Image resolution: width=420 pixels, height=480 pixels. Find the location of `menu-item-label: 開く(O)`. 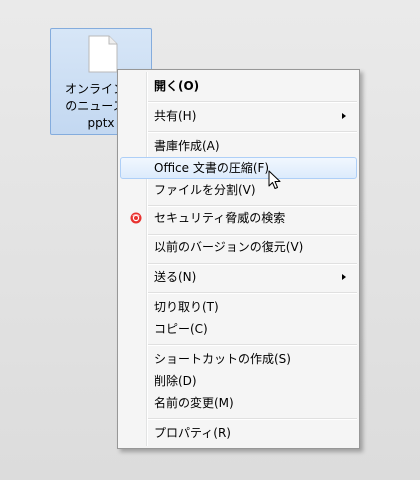

menu-item-label: 開く(O) is located at coordinates (177, 86).